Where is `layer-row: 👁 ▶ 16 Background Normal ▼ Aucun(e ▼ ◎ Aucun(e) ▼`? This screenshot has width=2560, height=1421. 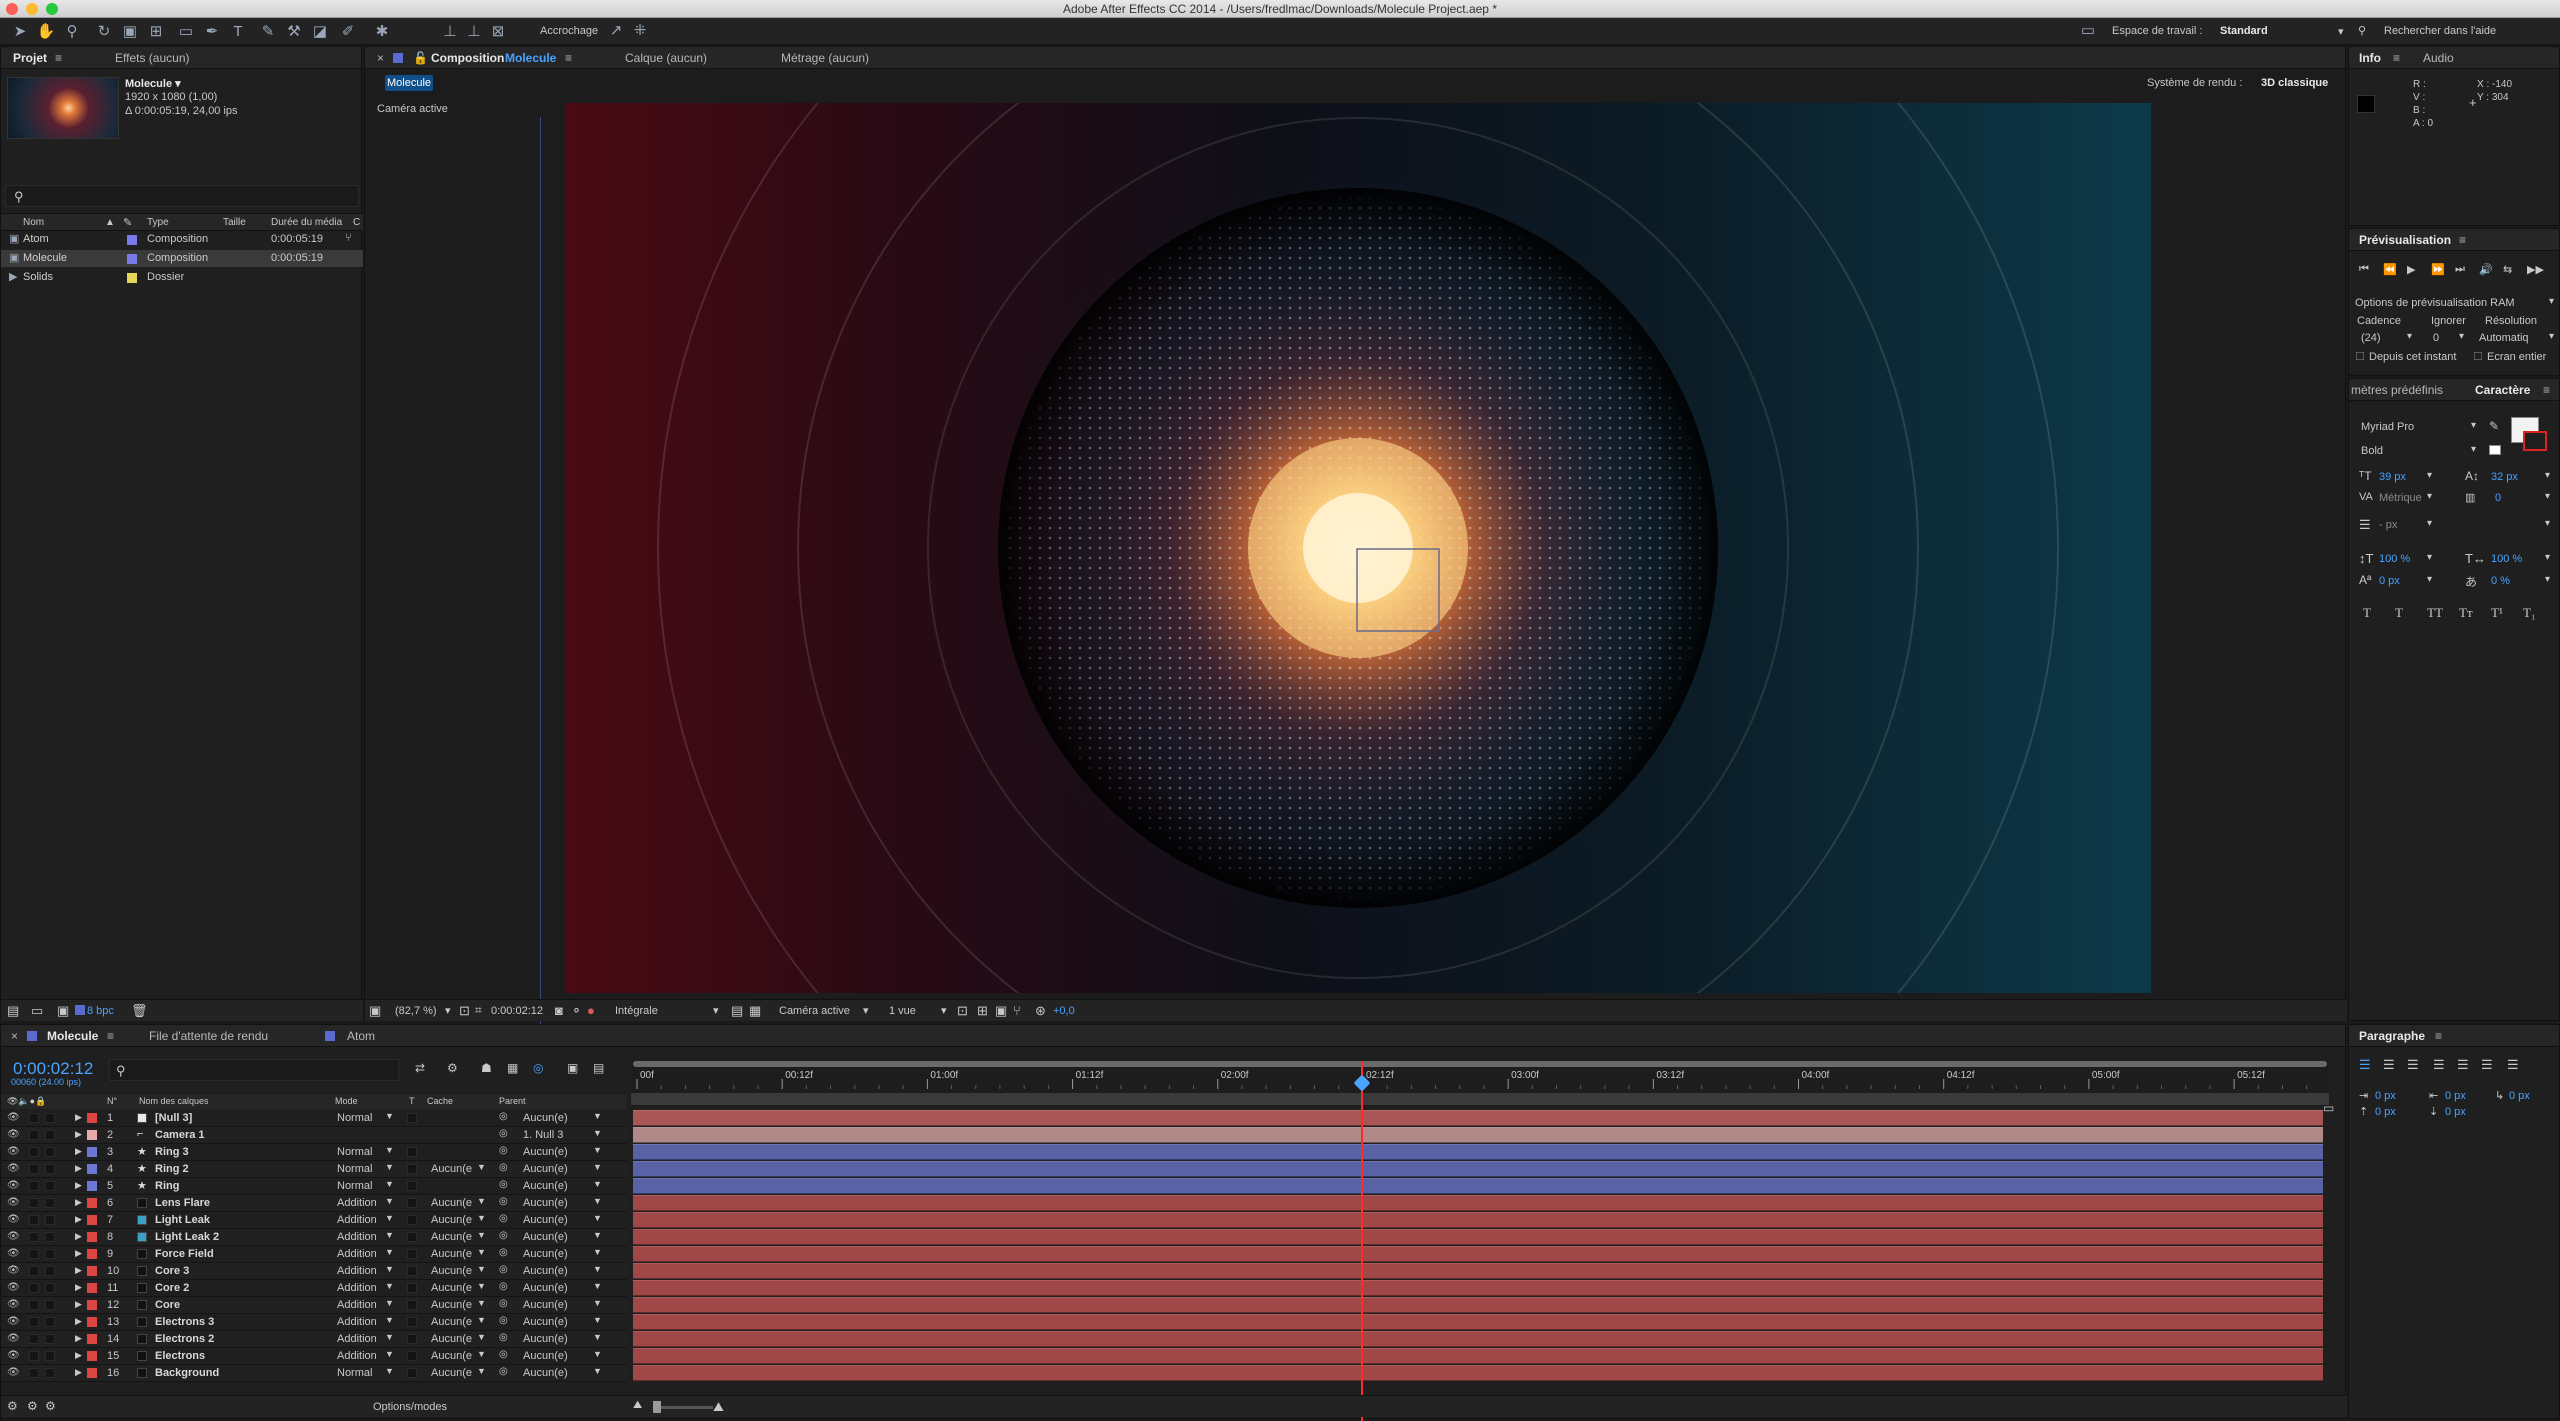 layer-row: 👁 ▶ 16 Background Normal ▼ Aucun(e ▼ ◎ Aucun(e) ▼ is located at coordinates (314, 1373).